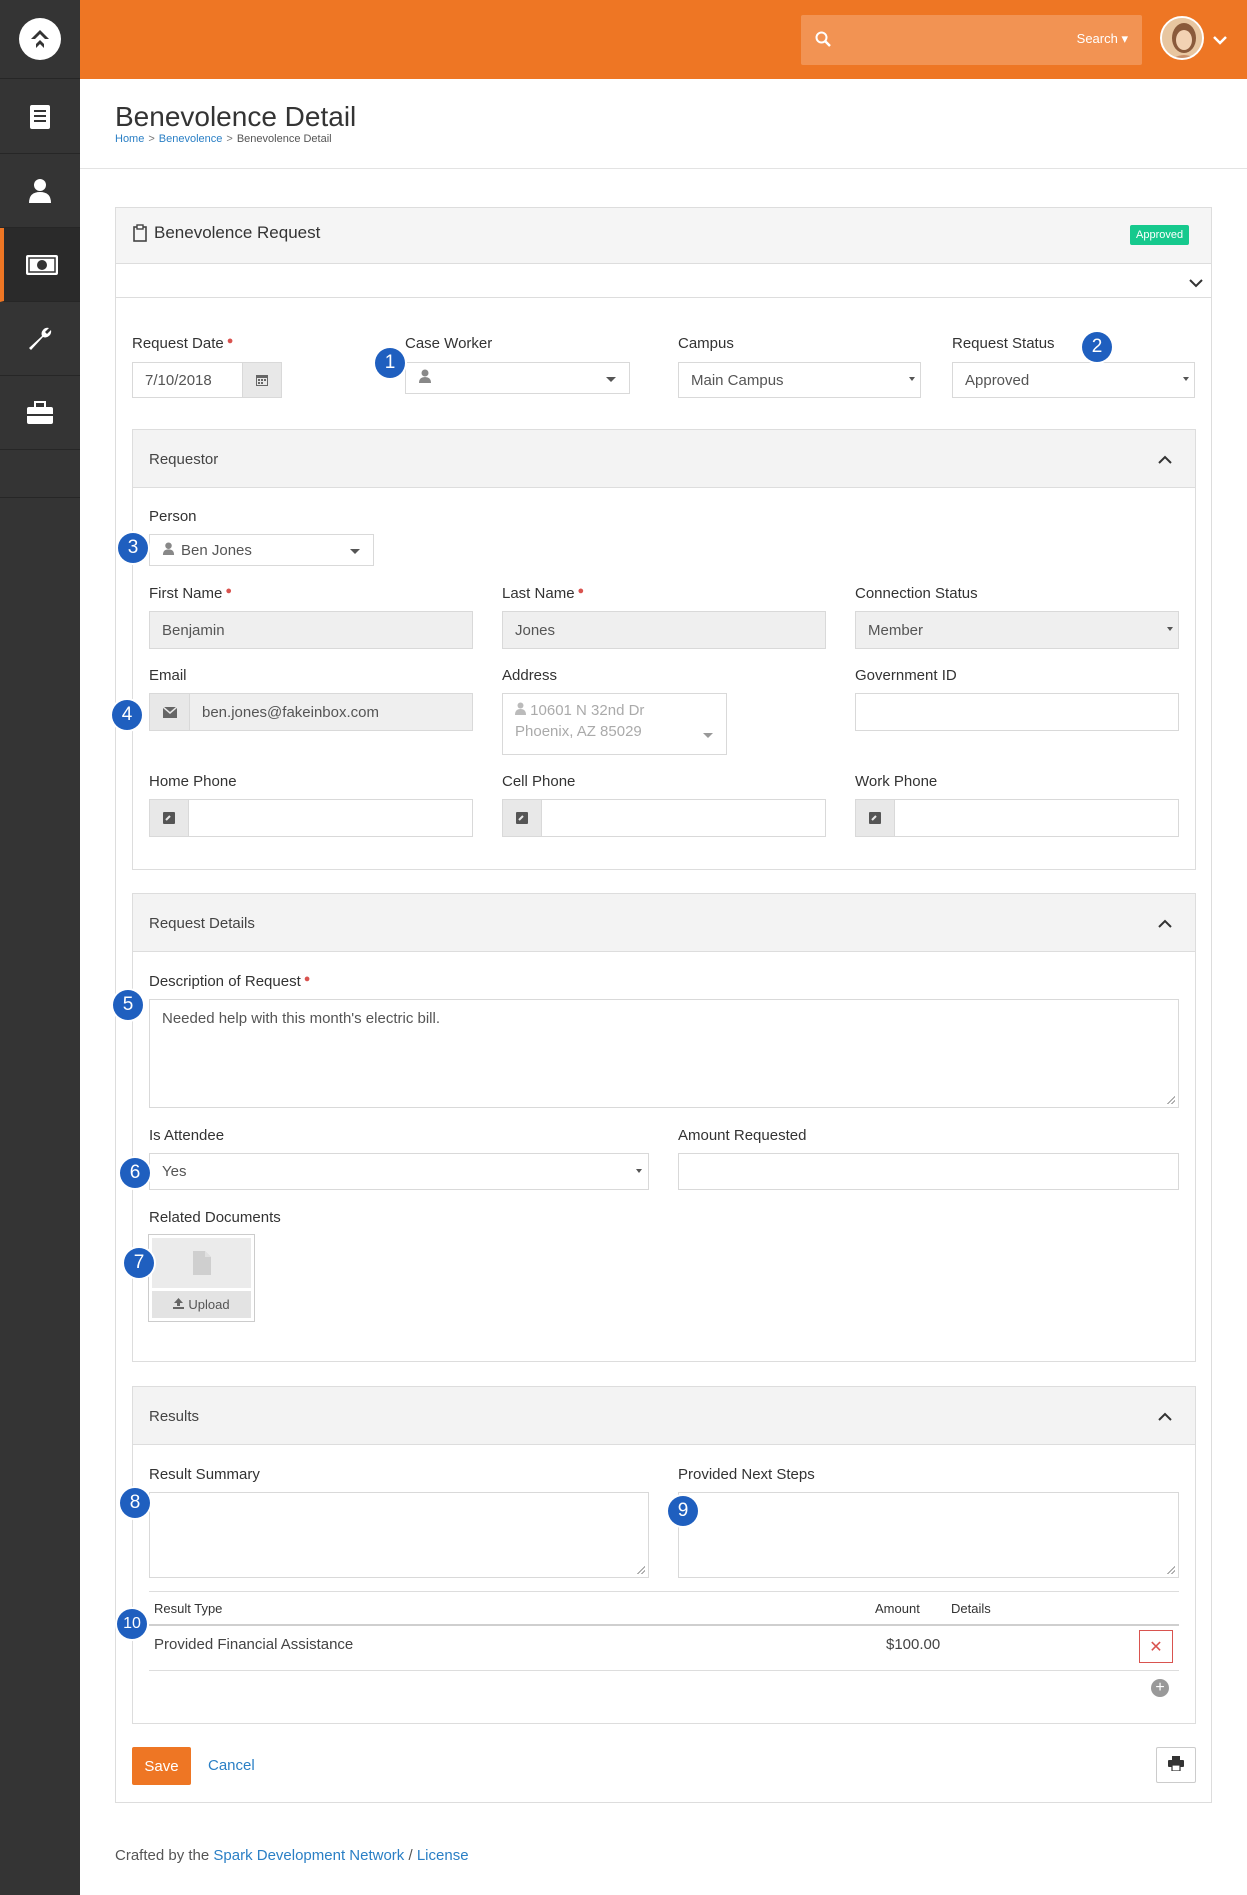 The height and width of the screenshot is (1895, 1247). I want to click on person-picker: Ben Jones, so click(261, 550).